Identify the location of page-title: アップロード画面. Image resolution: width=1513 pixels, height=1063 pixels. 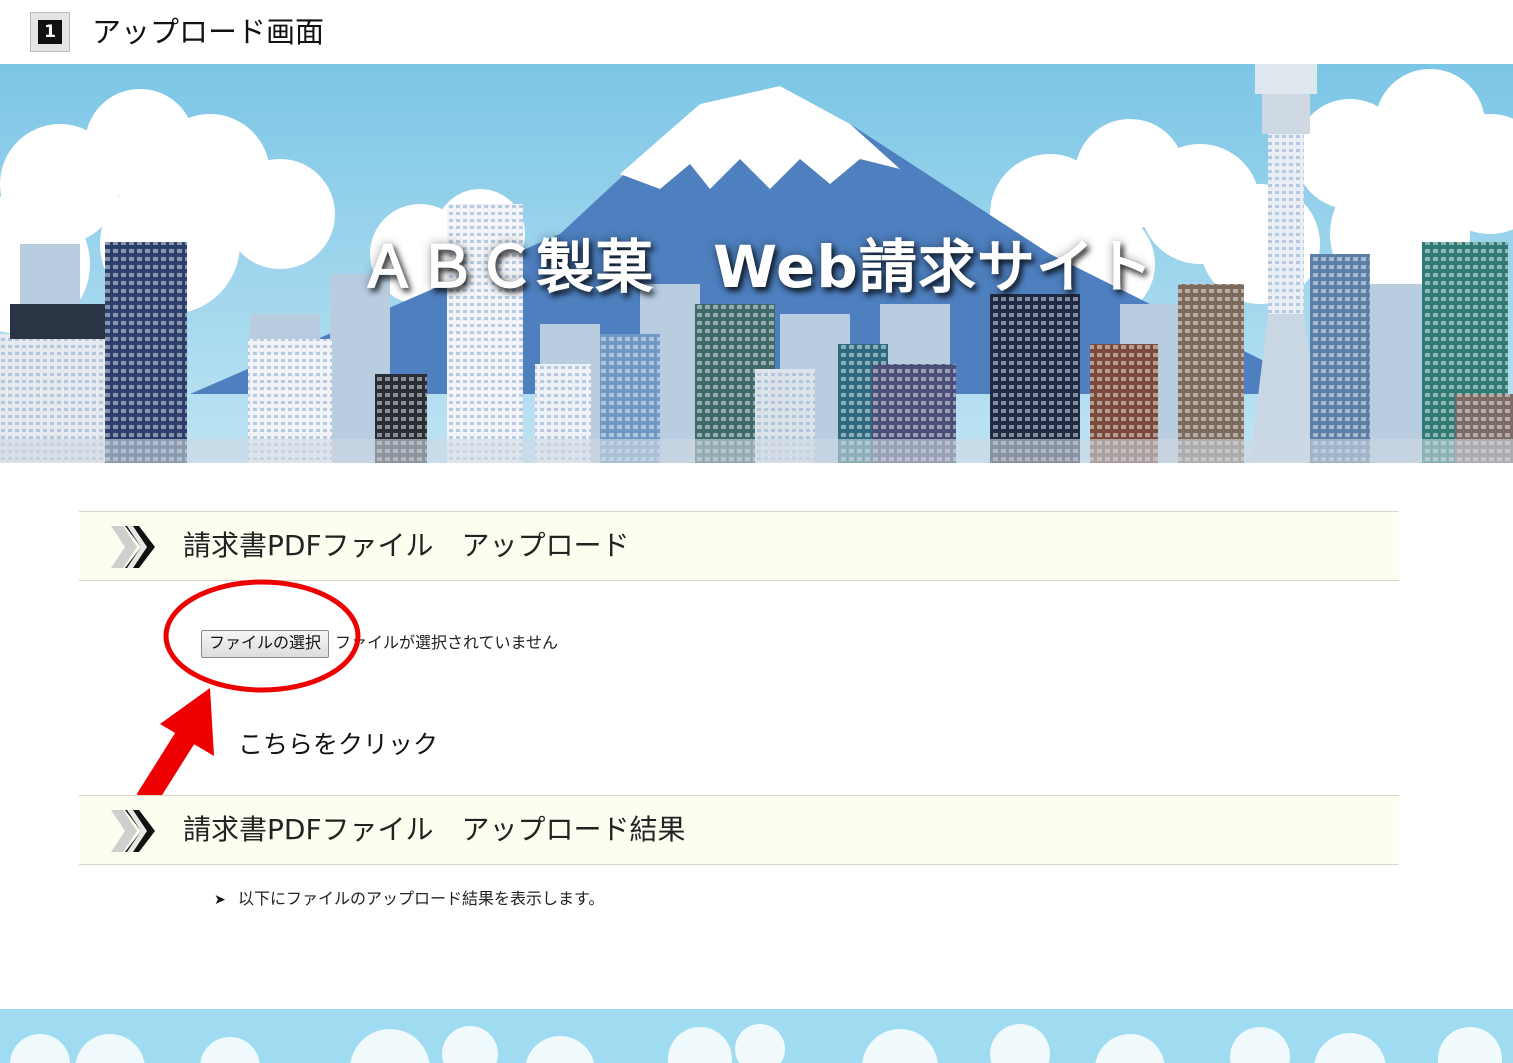
(208, 32).